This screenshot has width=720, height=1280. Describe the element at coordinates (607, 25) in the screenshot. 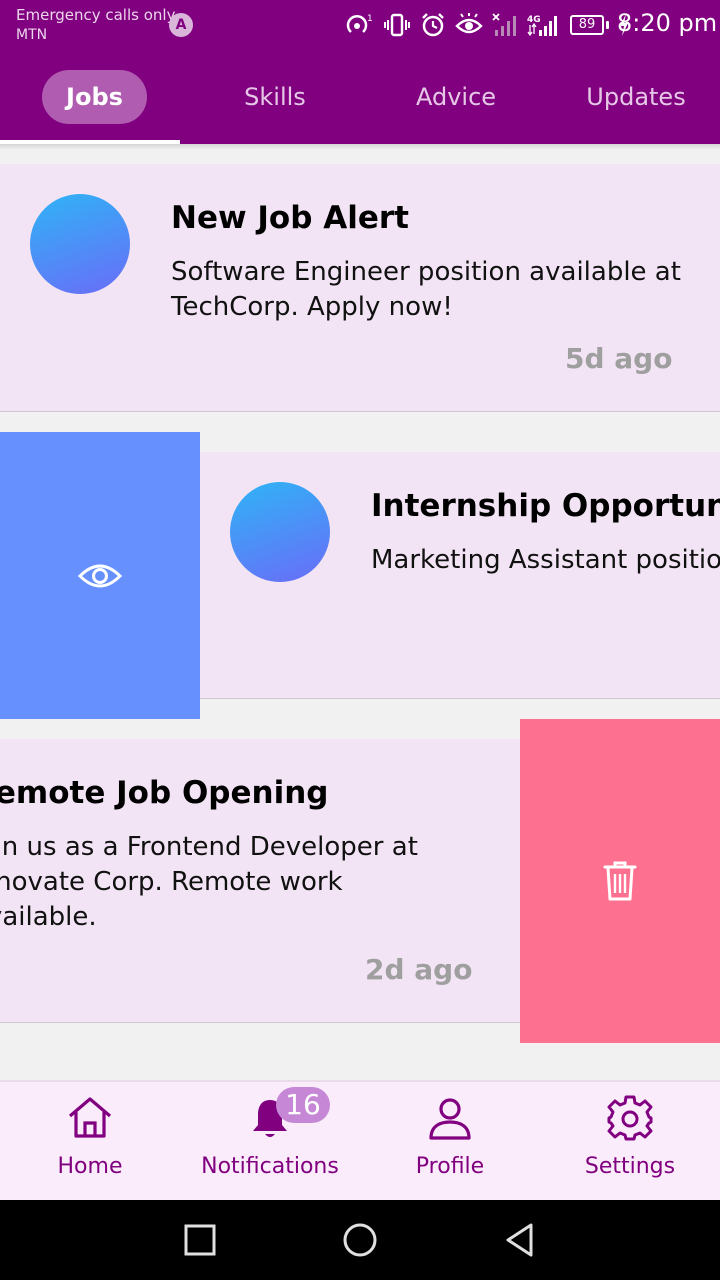

I see `battery-tip` at that location.